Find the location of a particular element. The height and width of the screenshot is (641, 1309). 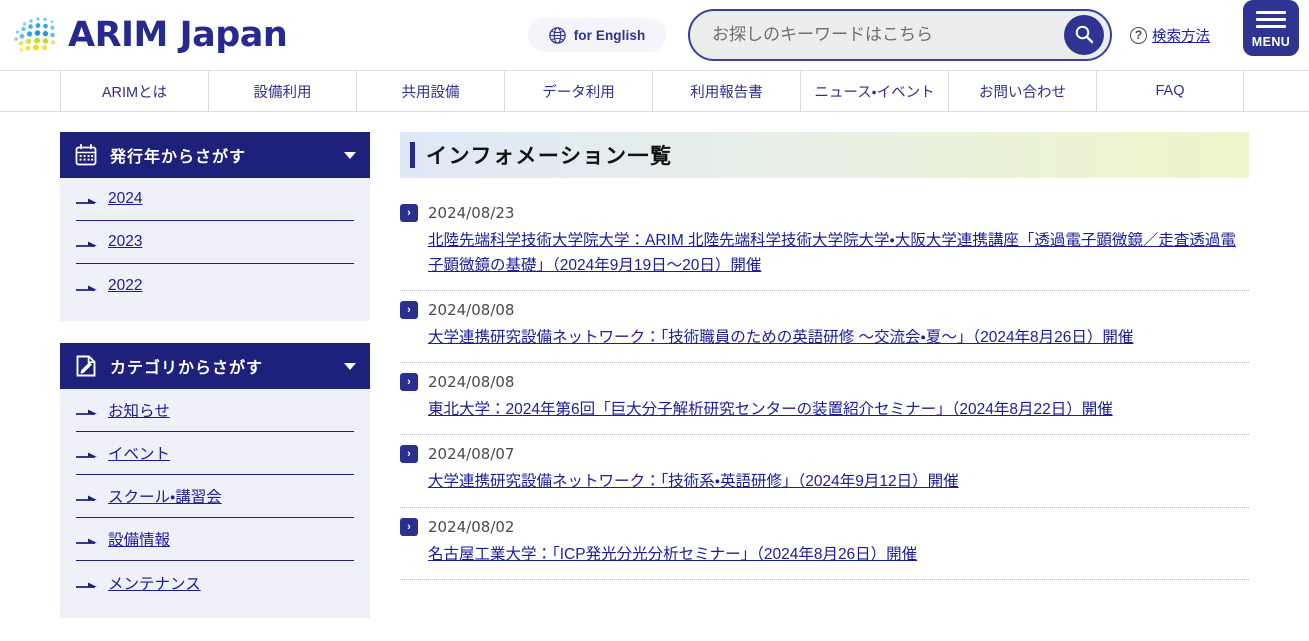

question-circle-icon: ? is located at coordinates (1138, 35).